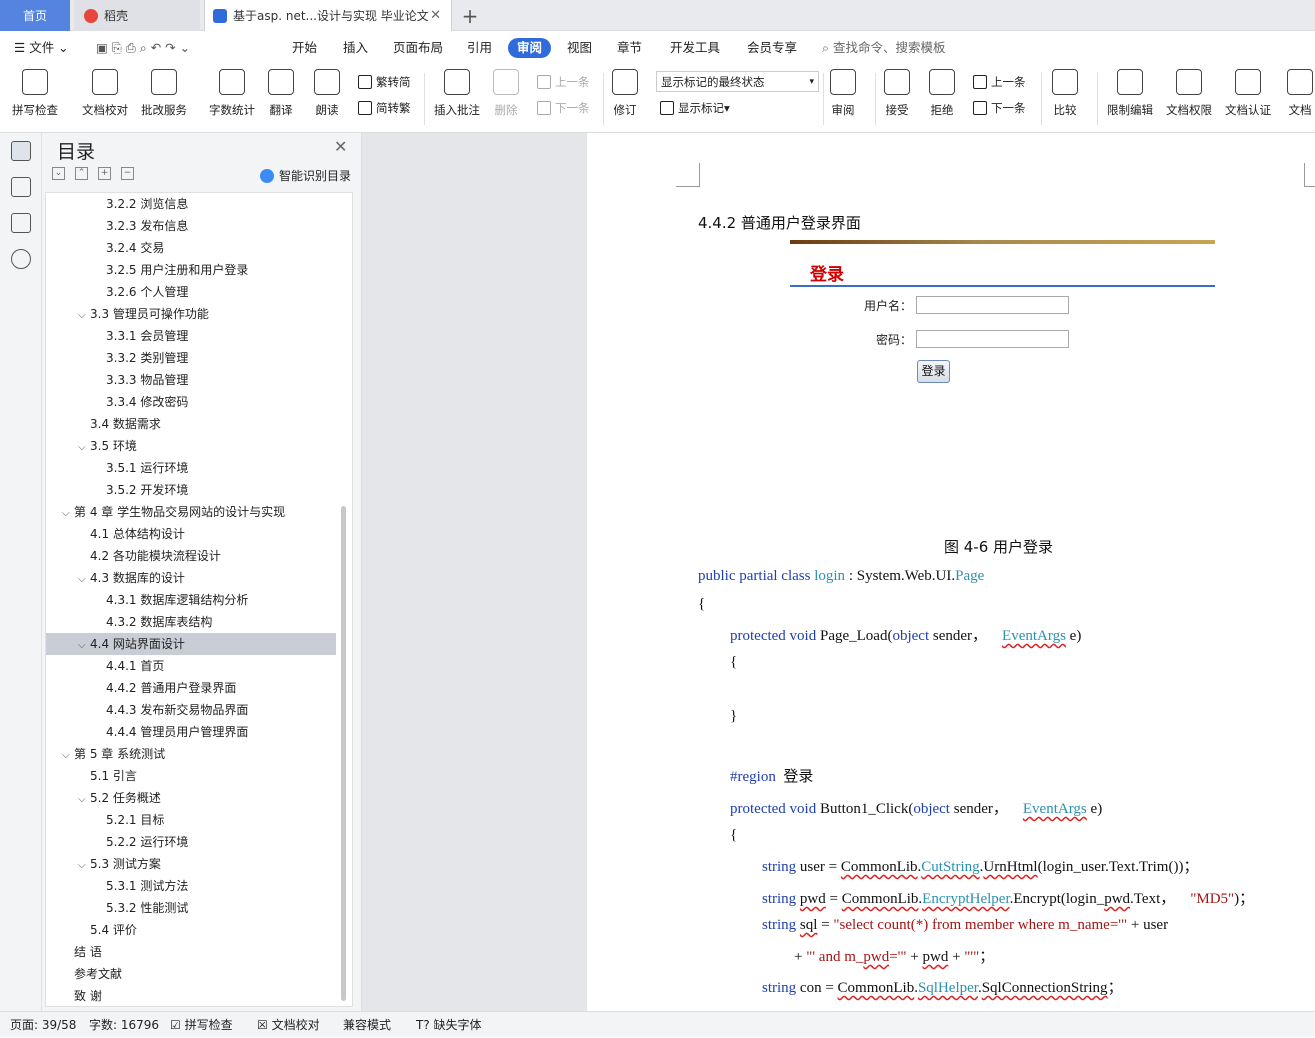 The image size is (1315, 1038). What do you see at coordinates (191, 446) in the screenshot?
I see `toc-item: ⌵ 3.5 环境` at bounding box center [191, 446].